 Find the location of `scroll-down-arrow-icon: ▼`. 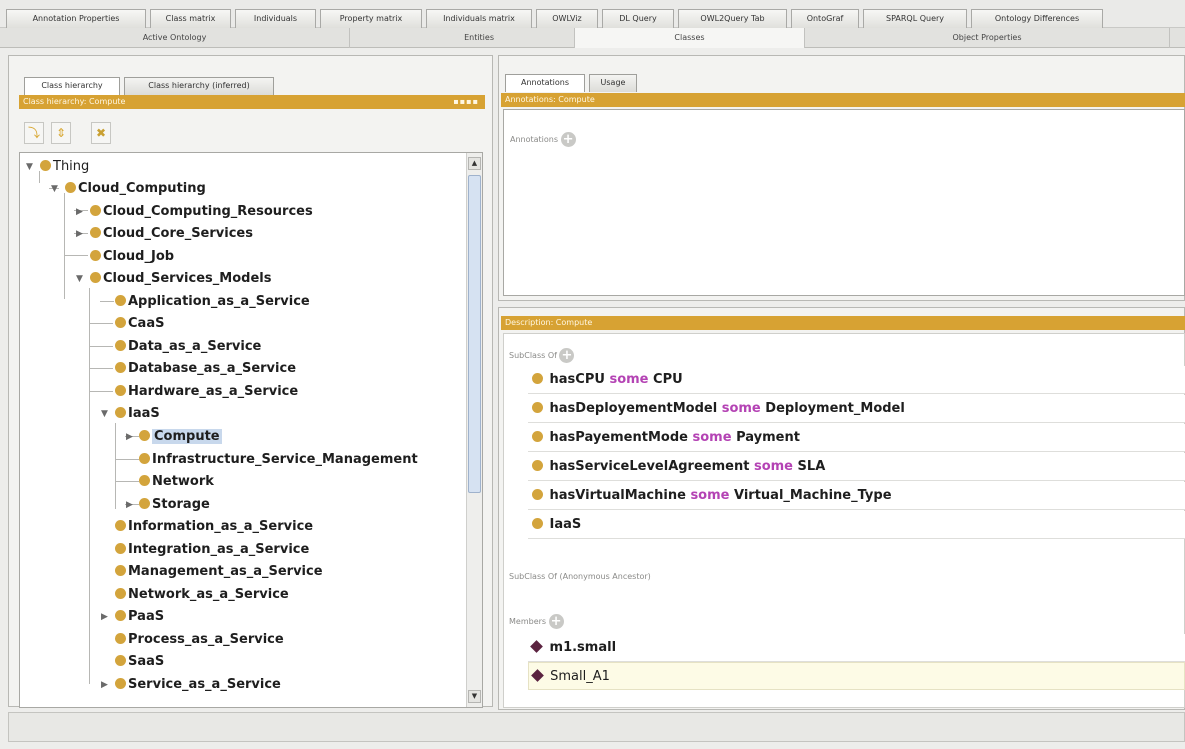

scroll-down-arrow-icon: ▼ is located at coordinates (474, 696).